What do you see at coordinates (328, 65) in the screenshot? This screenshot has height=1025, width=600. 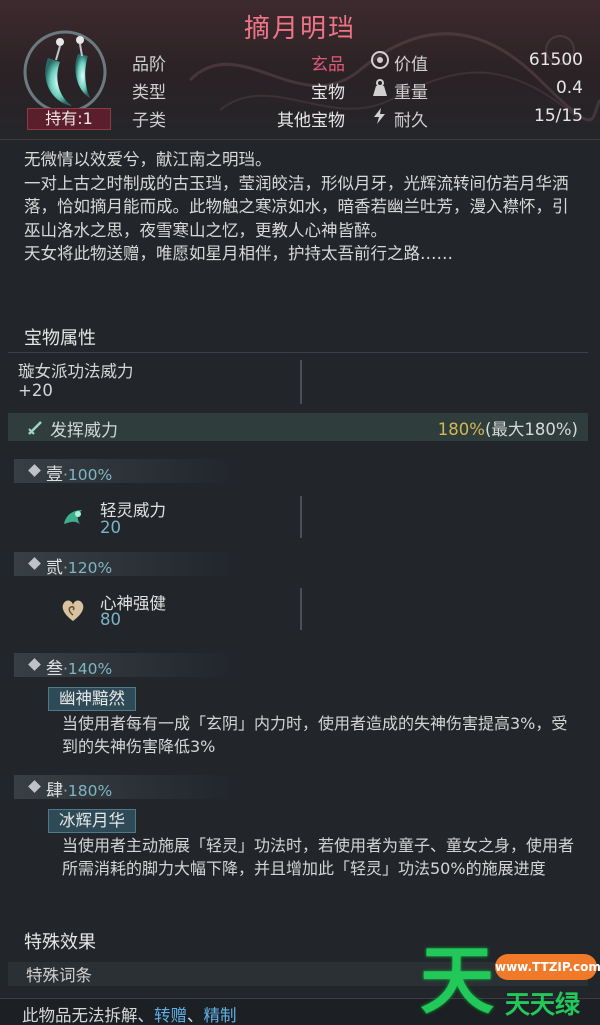 I see `grade-value: 玄品` at bounding box center [328, 65].